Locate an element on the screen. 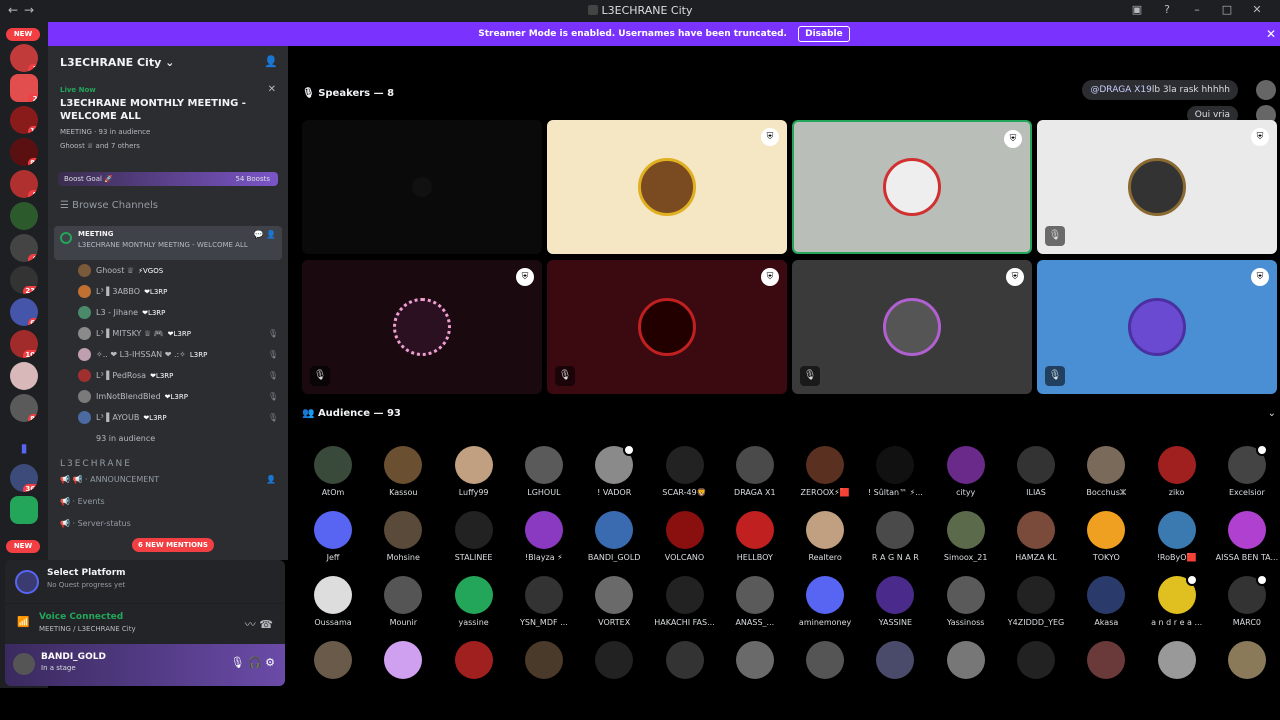  new-mentions-pill: 6 NEW MENTIONS is located at coordinates (173, 545).